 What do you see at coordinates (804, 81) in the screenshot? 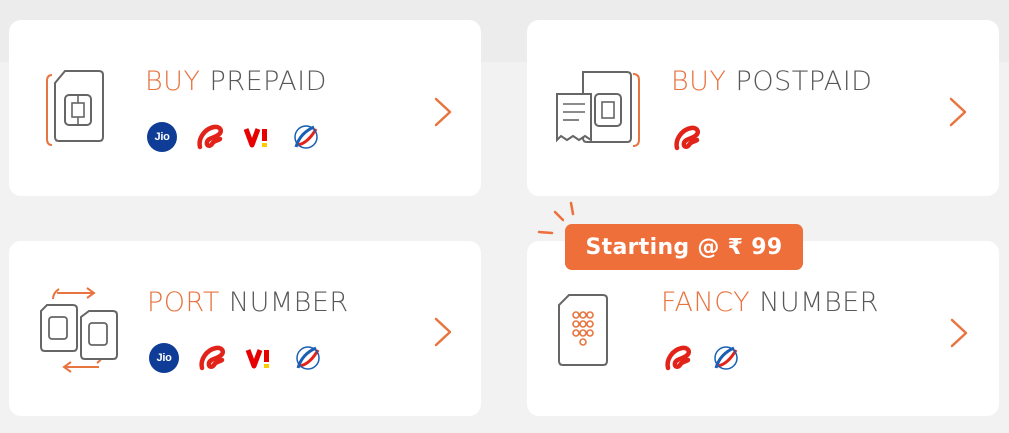
I see `title-rest: POSTPAID` at bounding box center [804, 81].